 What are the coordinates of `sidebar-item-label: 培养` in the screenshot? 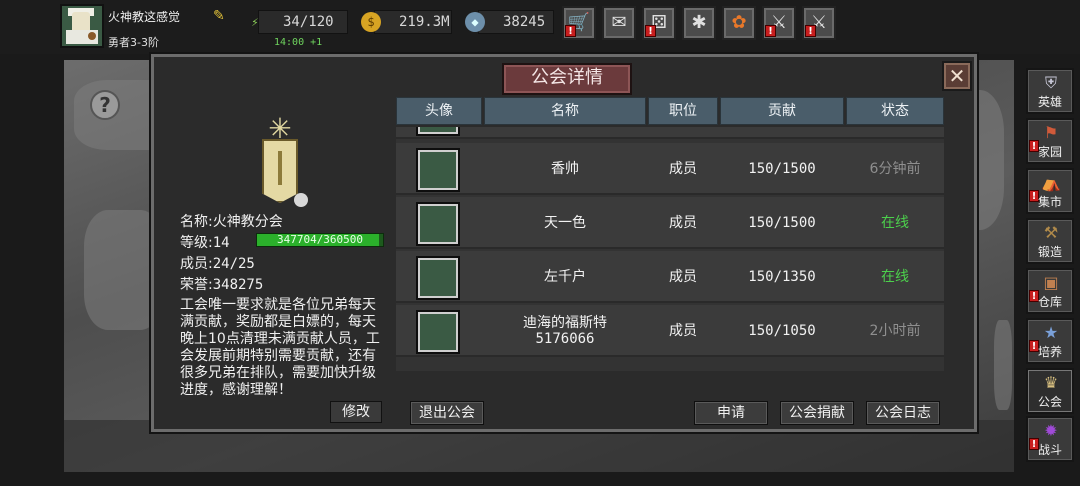 It's located at (1049, 352).